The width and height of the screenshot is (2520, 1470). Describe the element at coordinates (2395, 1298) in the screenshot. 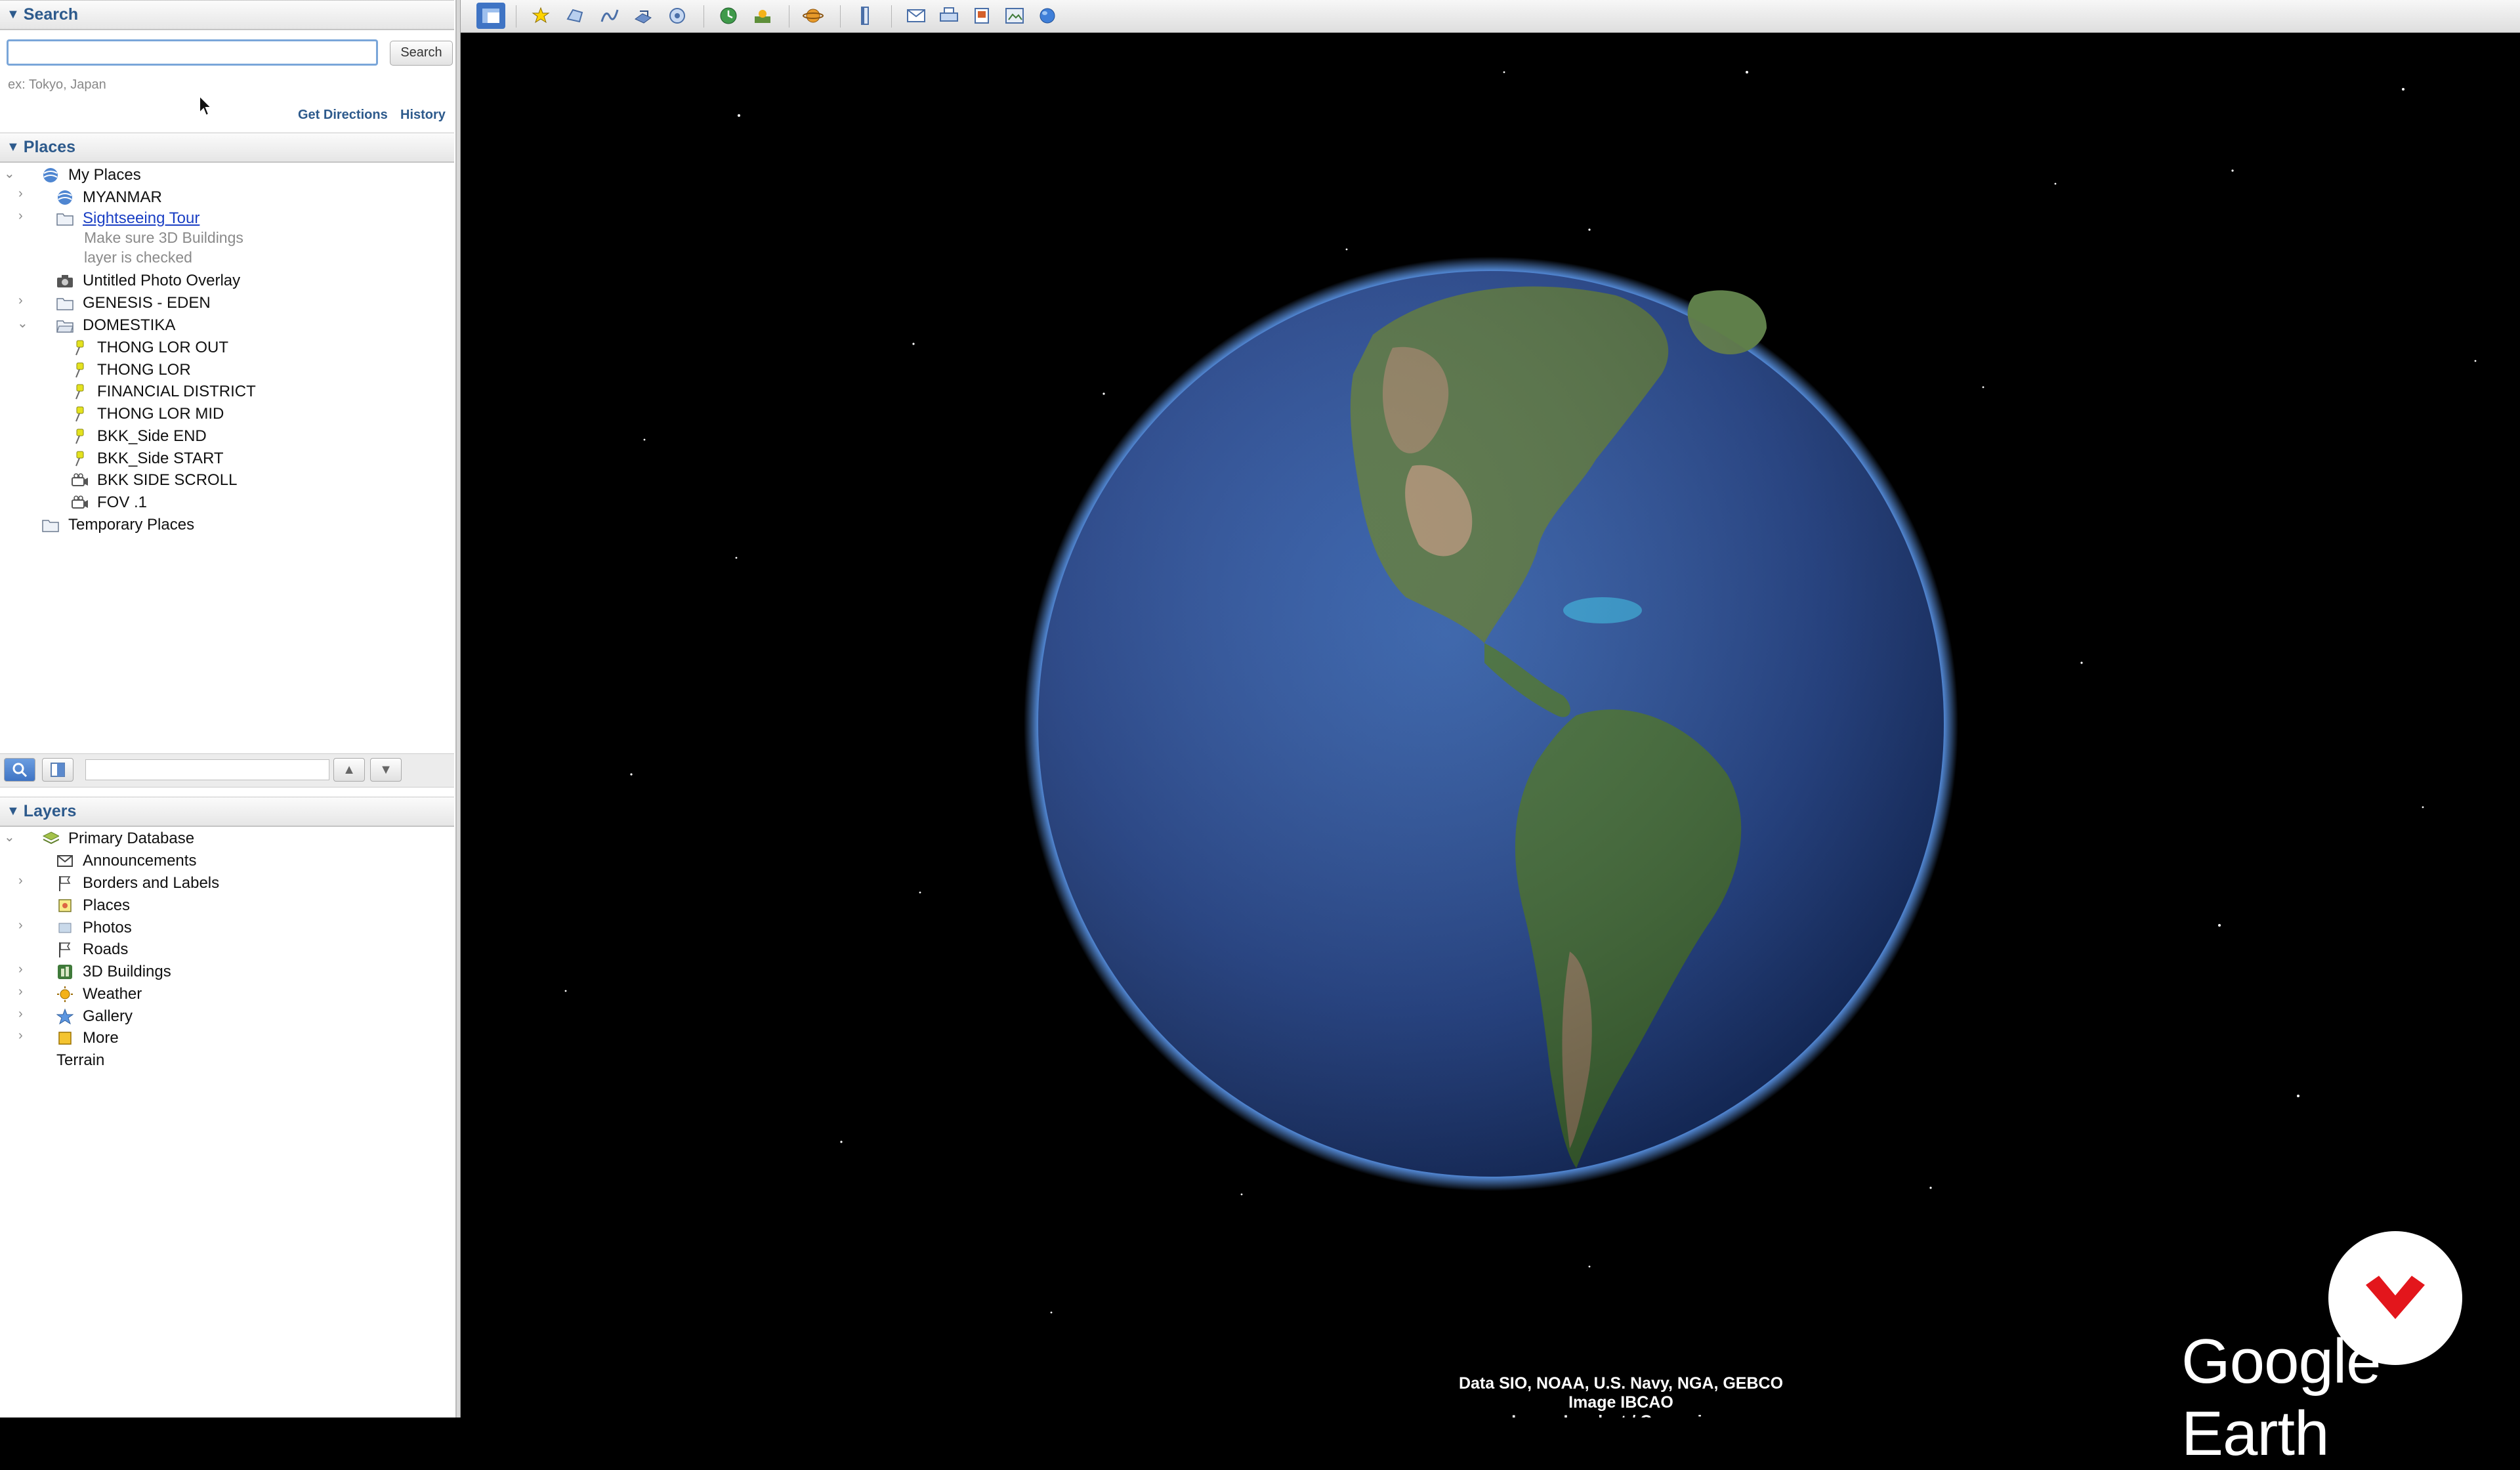

I see `channel-badge` at that location.